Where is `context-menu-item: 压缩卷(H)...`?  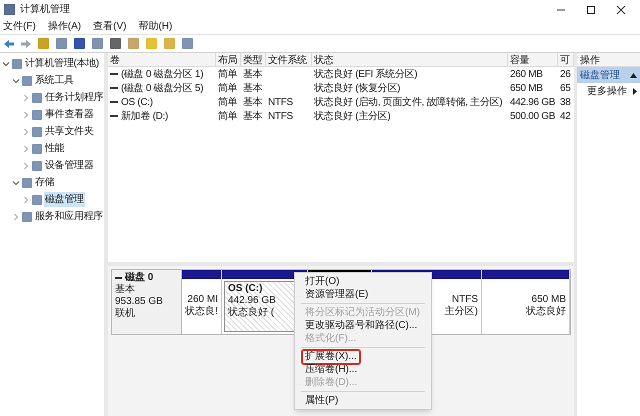 context-menu-item: 压缩卷(H)... is located at coordinates (331, 370).